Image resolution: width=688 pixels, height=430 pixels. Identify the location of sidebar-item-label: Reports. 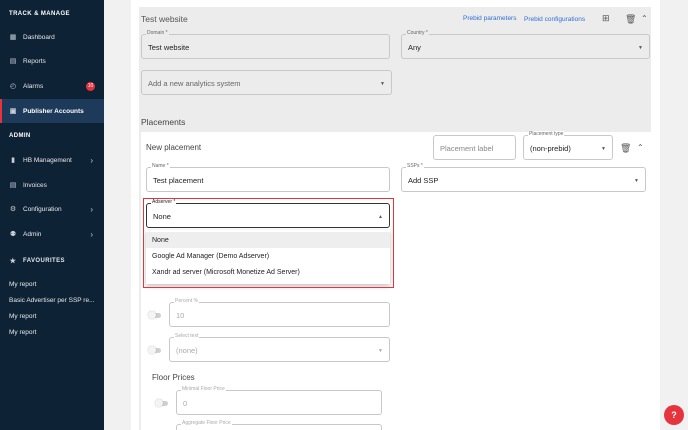
(34, 61).